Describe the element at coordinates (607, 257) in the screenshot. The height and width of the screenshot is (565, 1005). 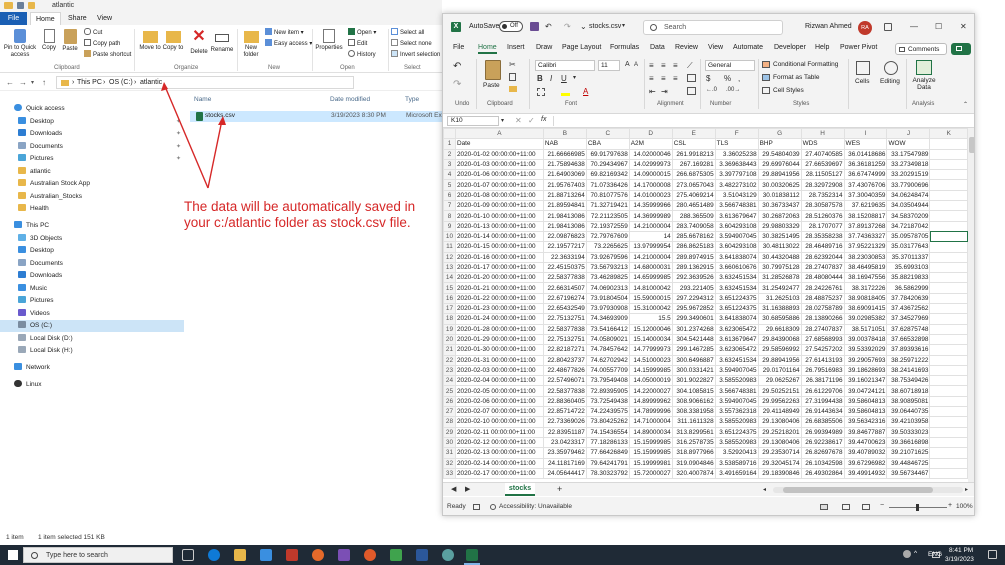
I see `cell: 73.92679596` at that location.